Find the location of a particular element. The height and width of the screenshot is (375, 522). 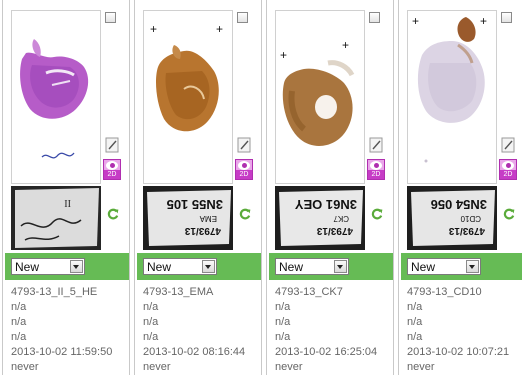

label-photo-text: EMA is located at coordinates (208, 218).